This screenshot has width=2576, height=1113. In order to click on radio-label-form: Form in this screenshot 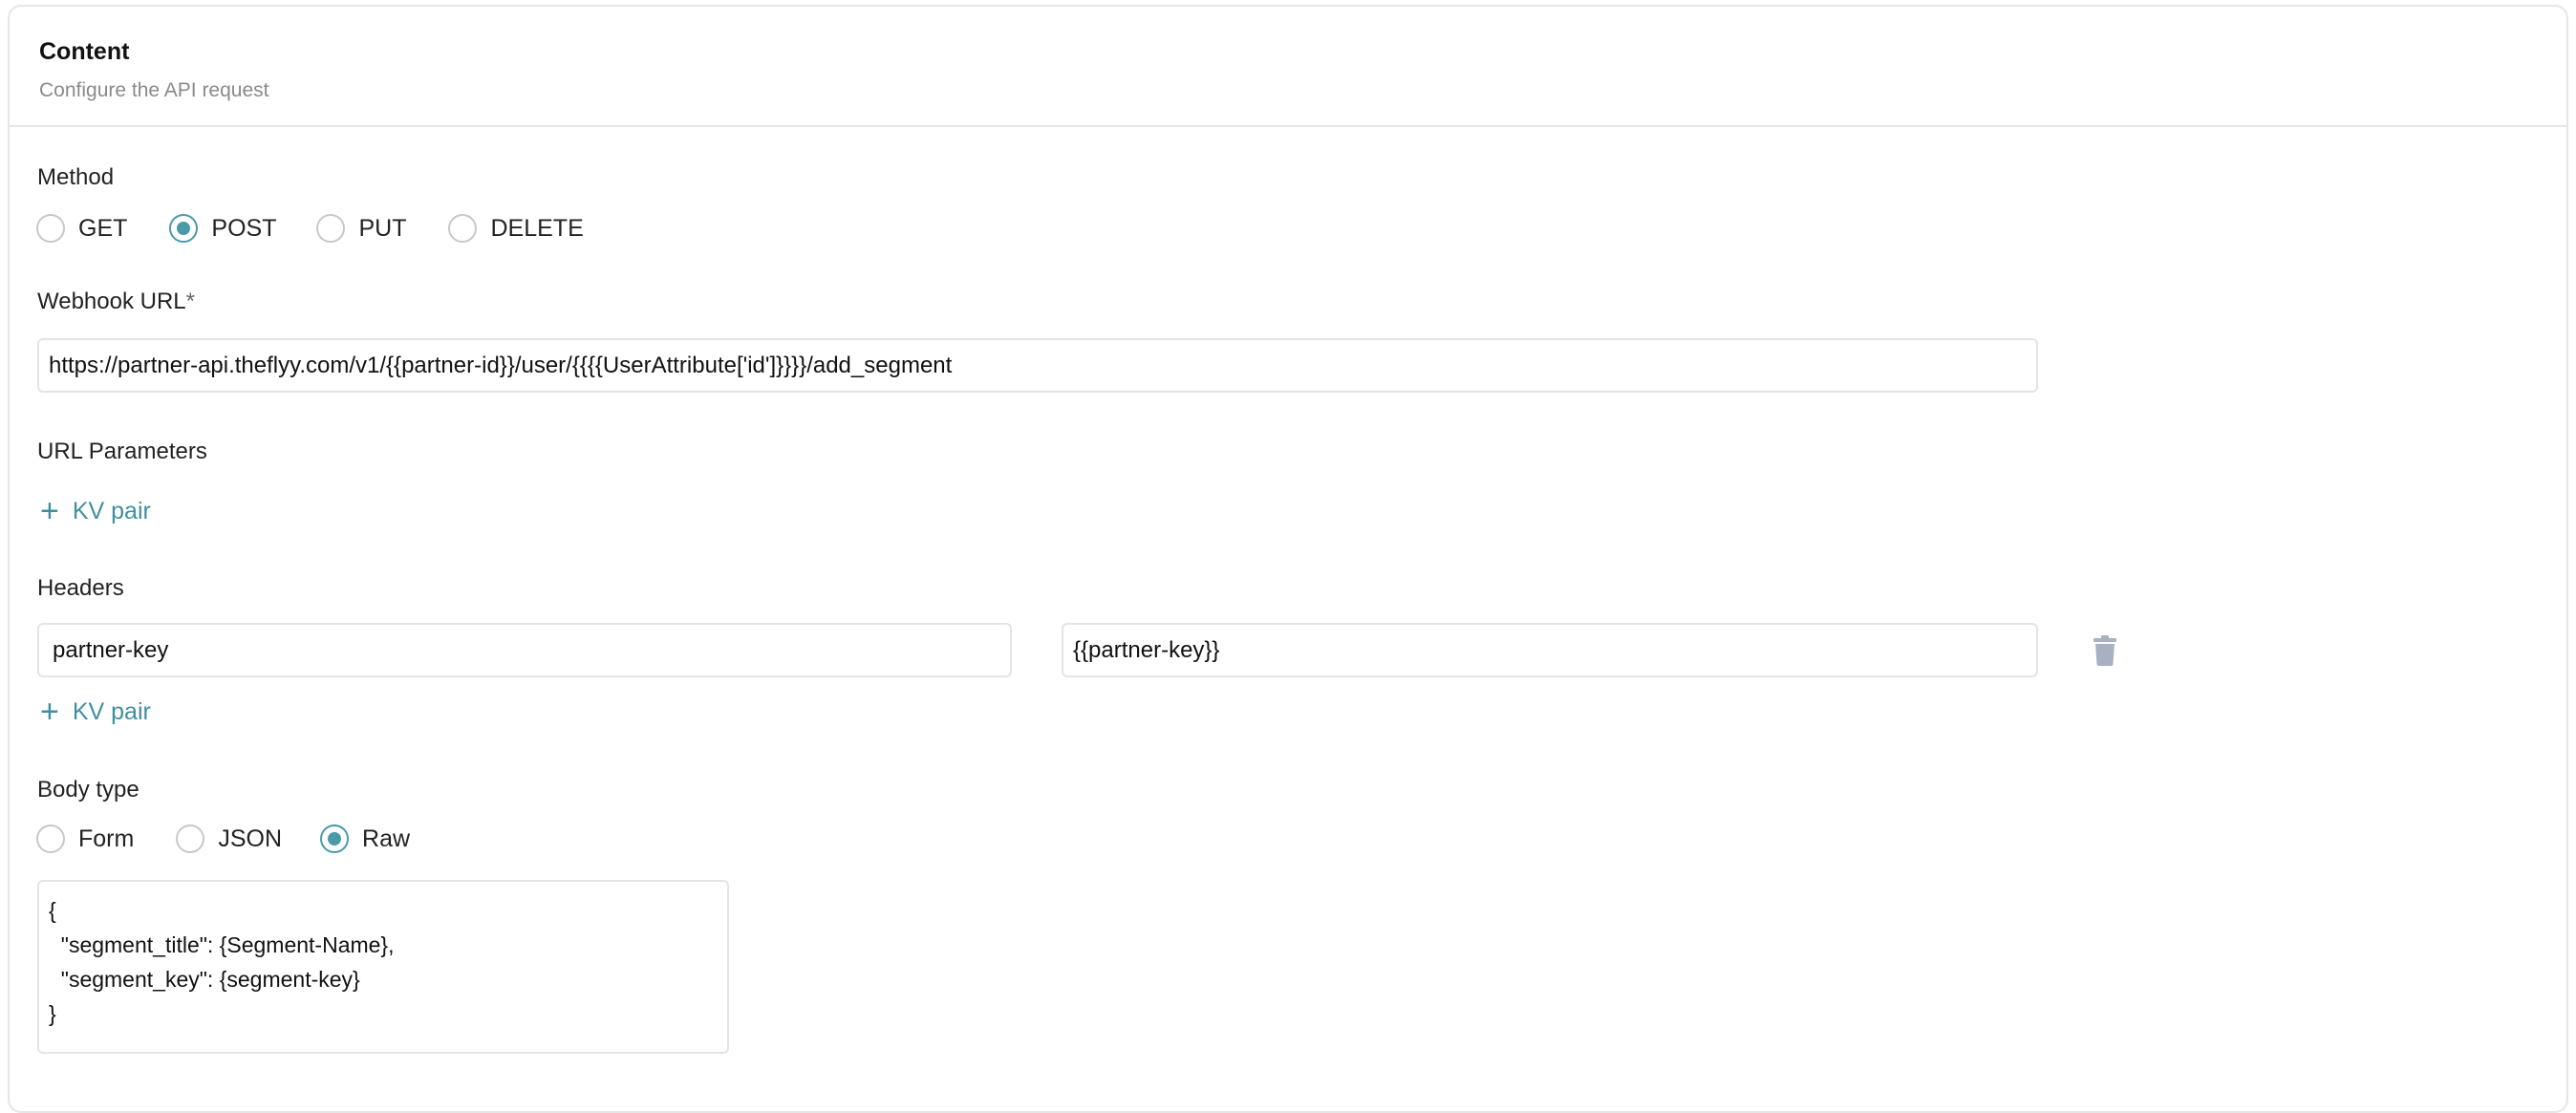, I will do `click(106, 838)`.